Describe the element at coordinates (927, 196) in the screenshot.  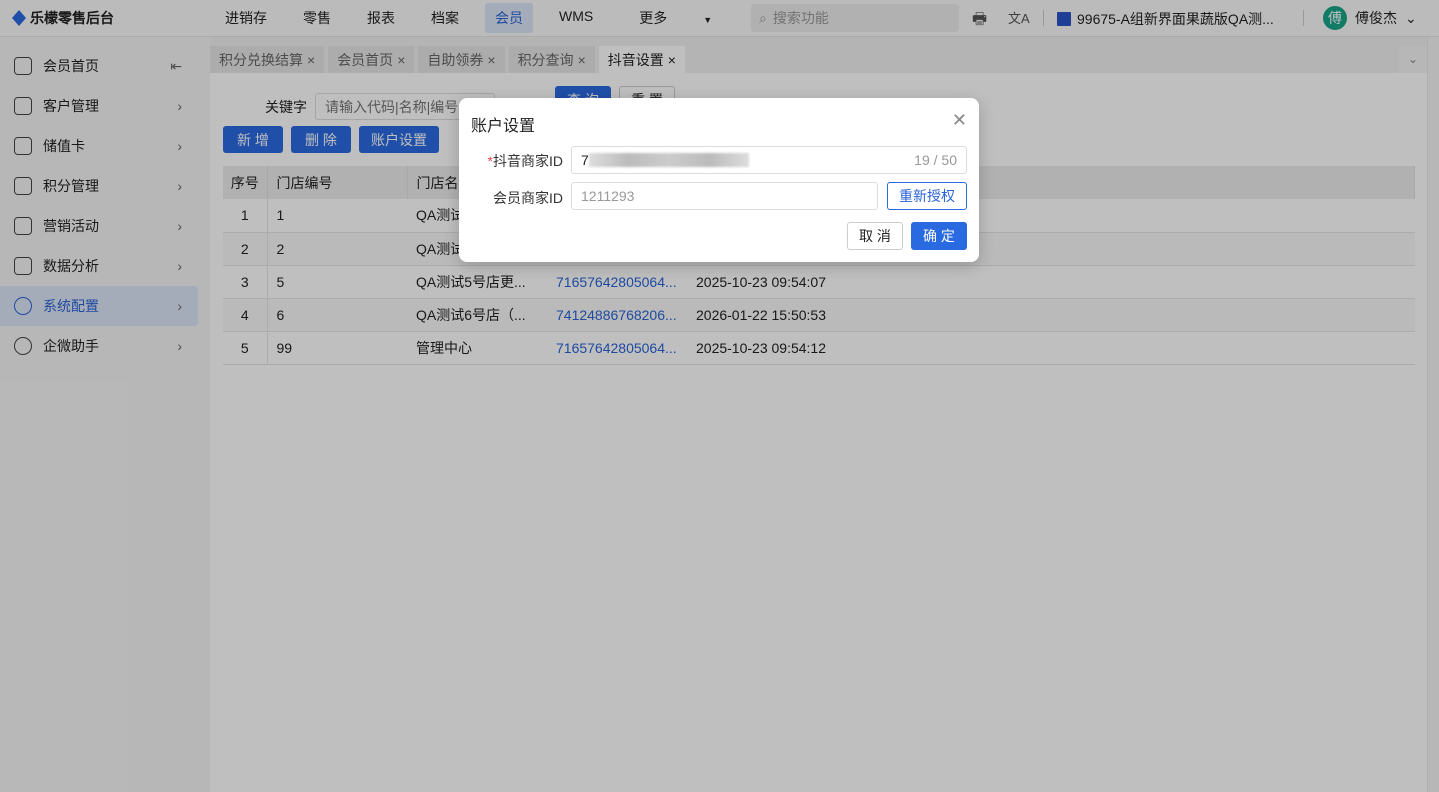
I see `reauthorize-button: 重新授权` at that location.